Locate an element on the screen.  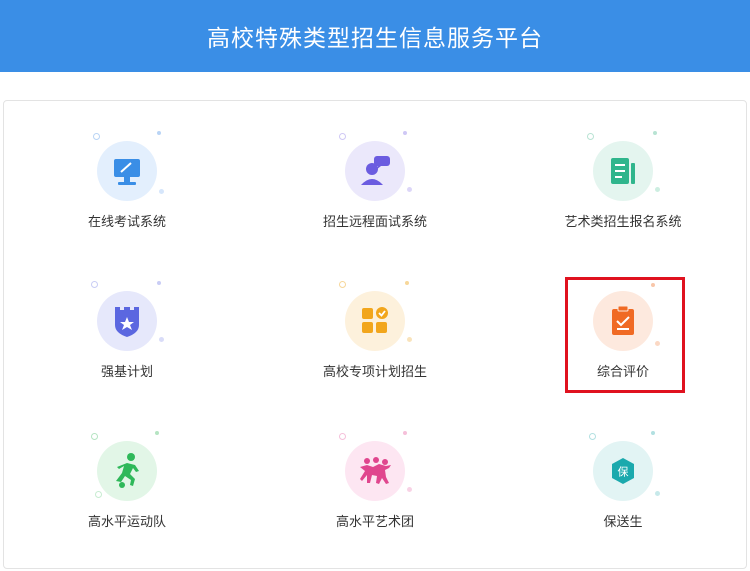
tile-label: 招生远程面试系统 is located at coordinates (374, 222).